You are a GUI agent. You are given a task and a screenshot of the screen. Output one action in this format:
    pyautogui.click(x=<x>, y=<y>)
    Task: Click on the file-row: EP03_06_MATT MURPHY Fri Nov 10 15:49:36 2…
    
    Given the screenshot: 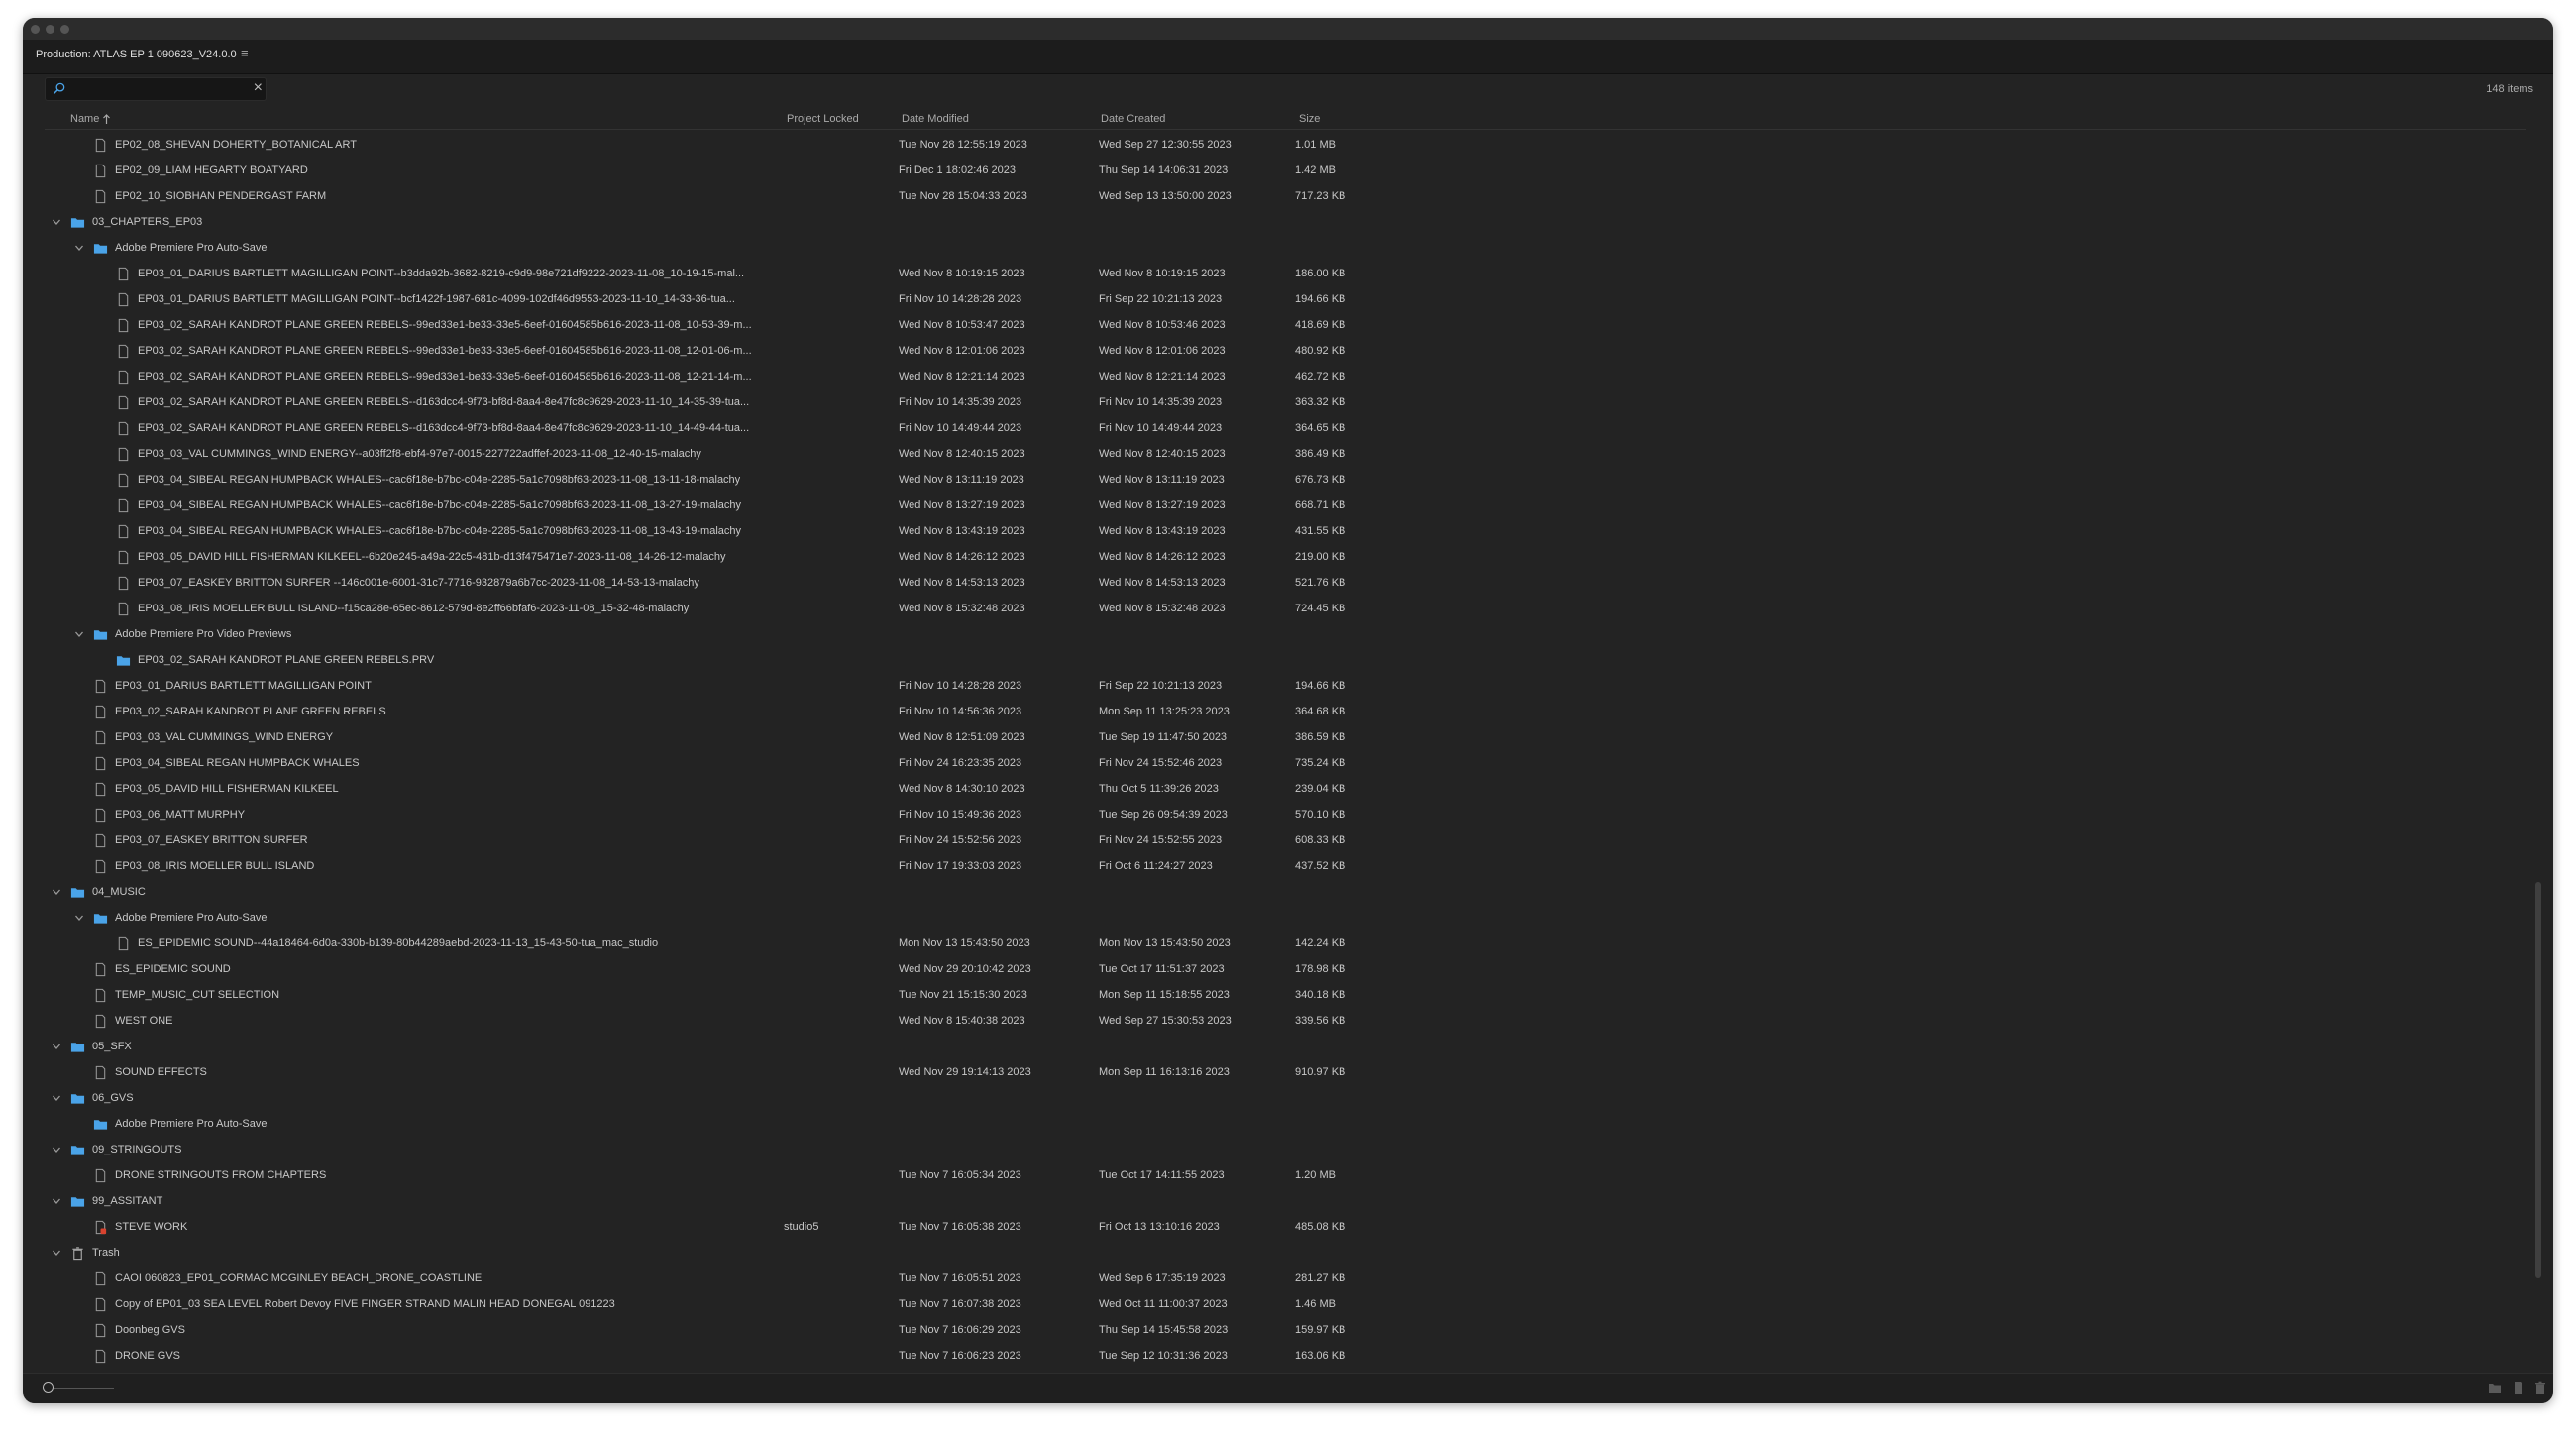 What is the action you would take?
    pyautogui.click(x=1285, y=816)
    